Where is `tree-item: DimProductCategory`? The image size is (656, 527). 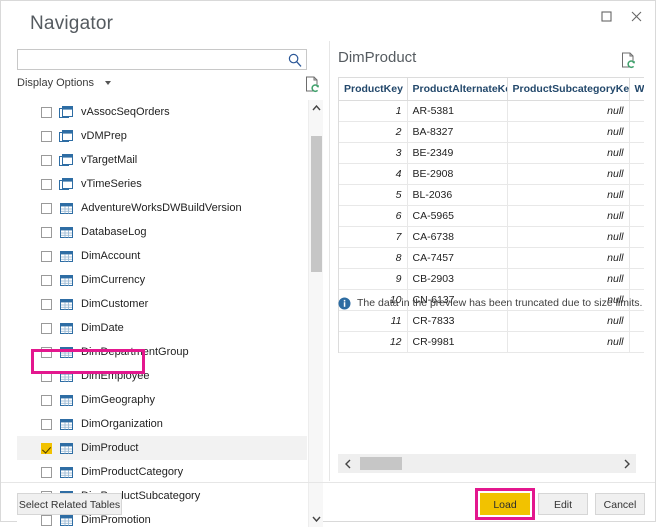 tree-item: DimProductCategory is located at coordinates (162, 472).